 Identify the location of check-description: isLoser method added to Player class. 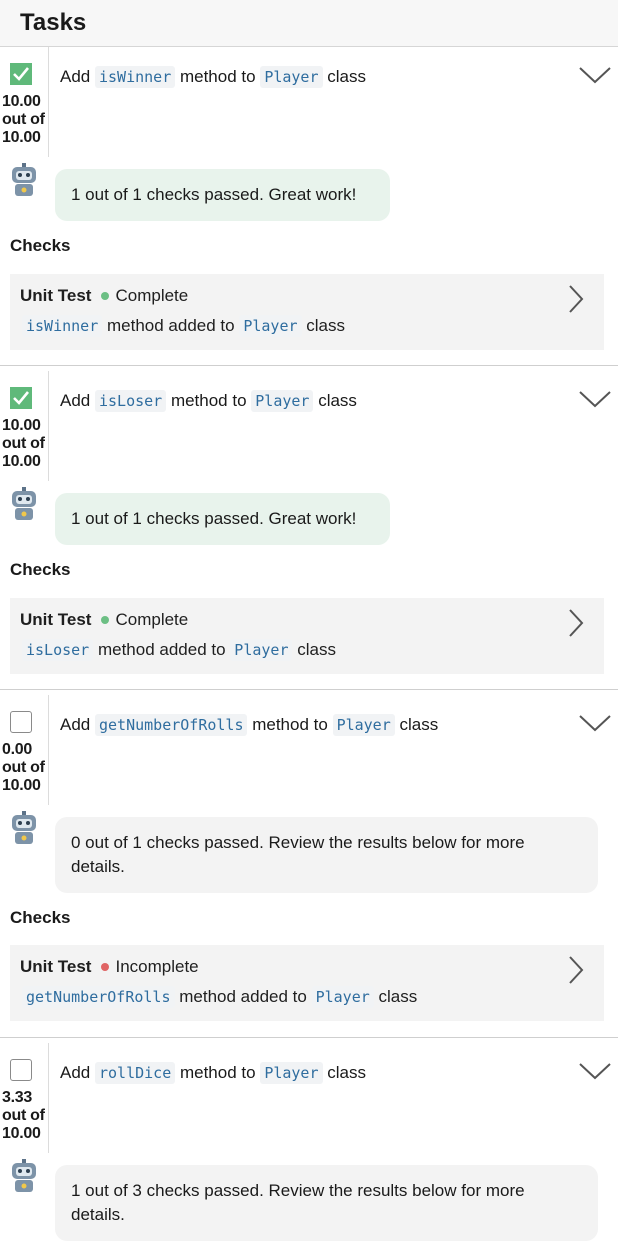
(179, 650).